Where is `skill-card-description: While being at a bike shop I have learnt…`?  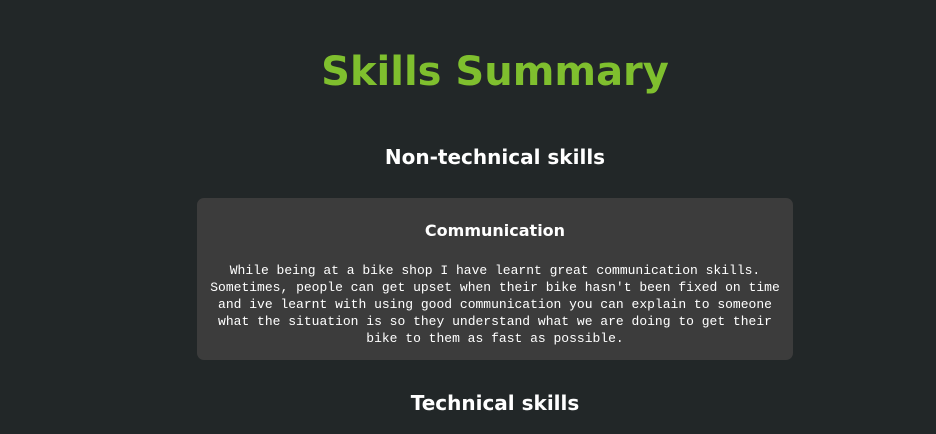 skill-card-description: While being at a bike shop I have learnt… is located at coordinates (495, 304).